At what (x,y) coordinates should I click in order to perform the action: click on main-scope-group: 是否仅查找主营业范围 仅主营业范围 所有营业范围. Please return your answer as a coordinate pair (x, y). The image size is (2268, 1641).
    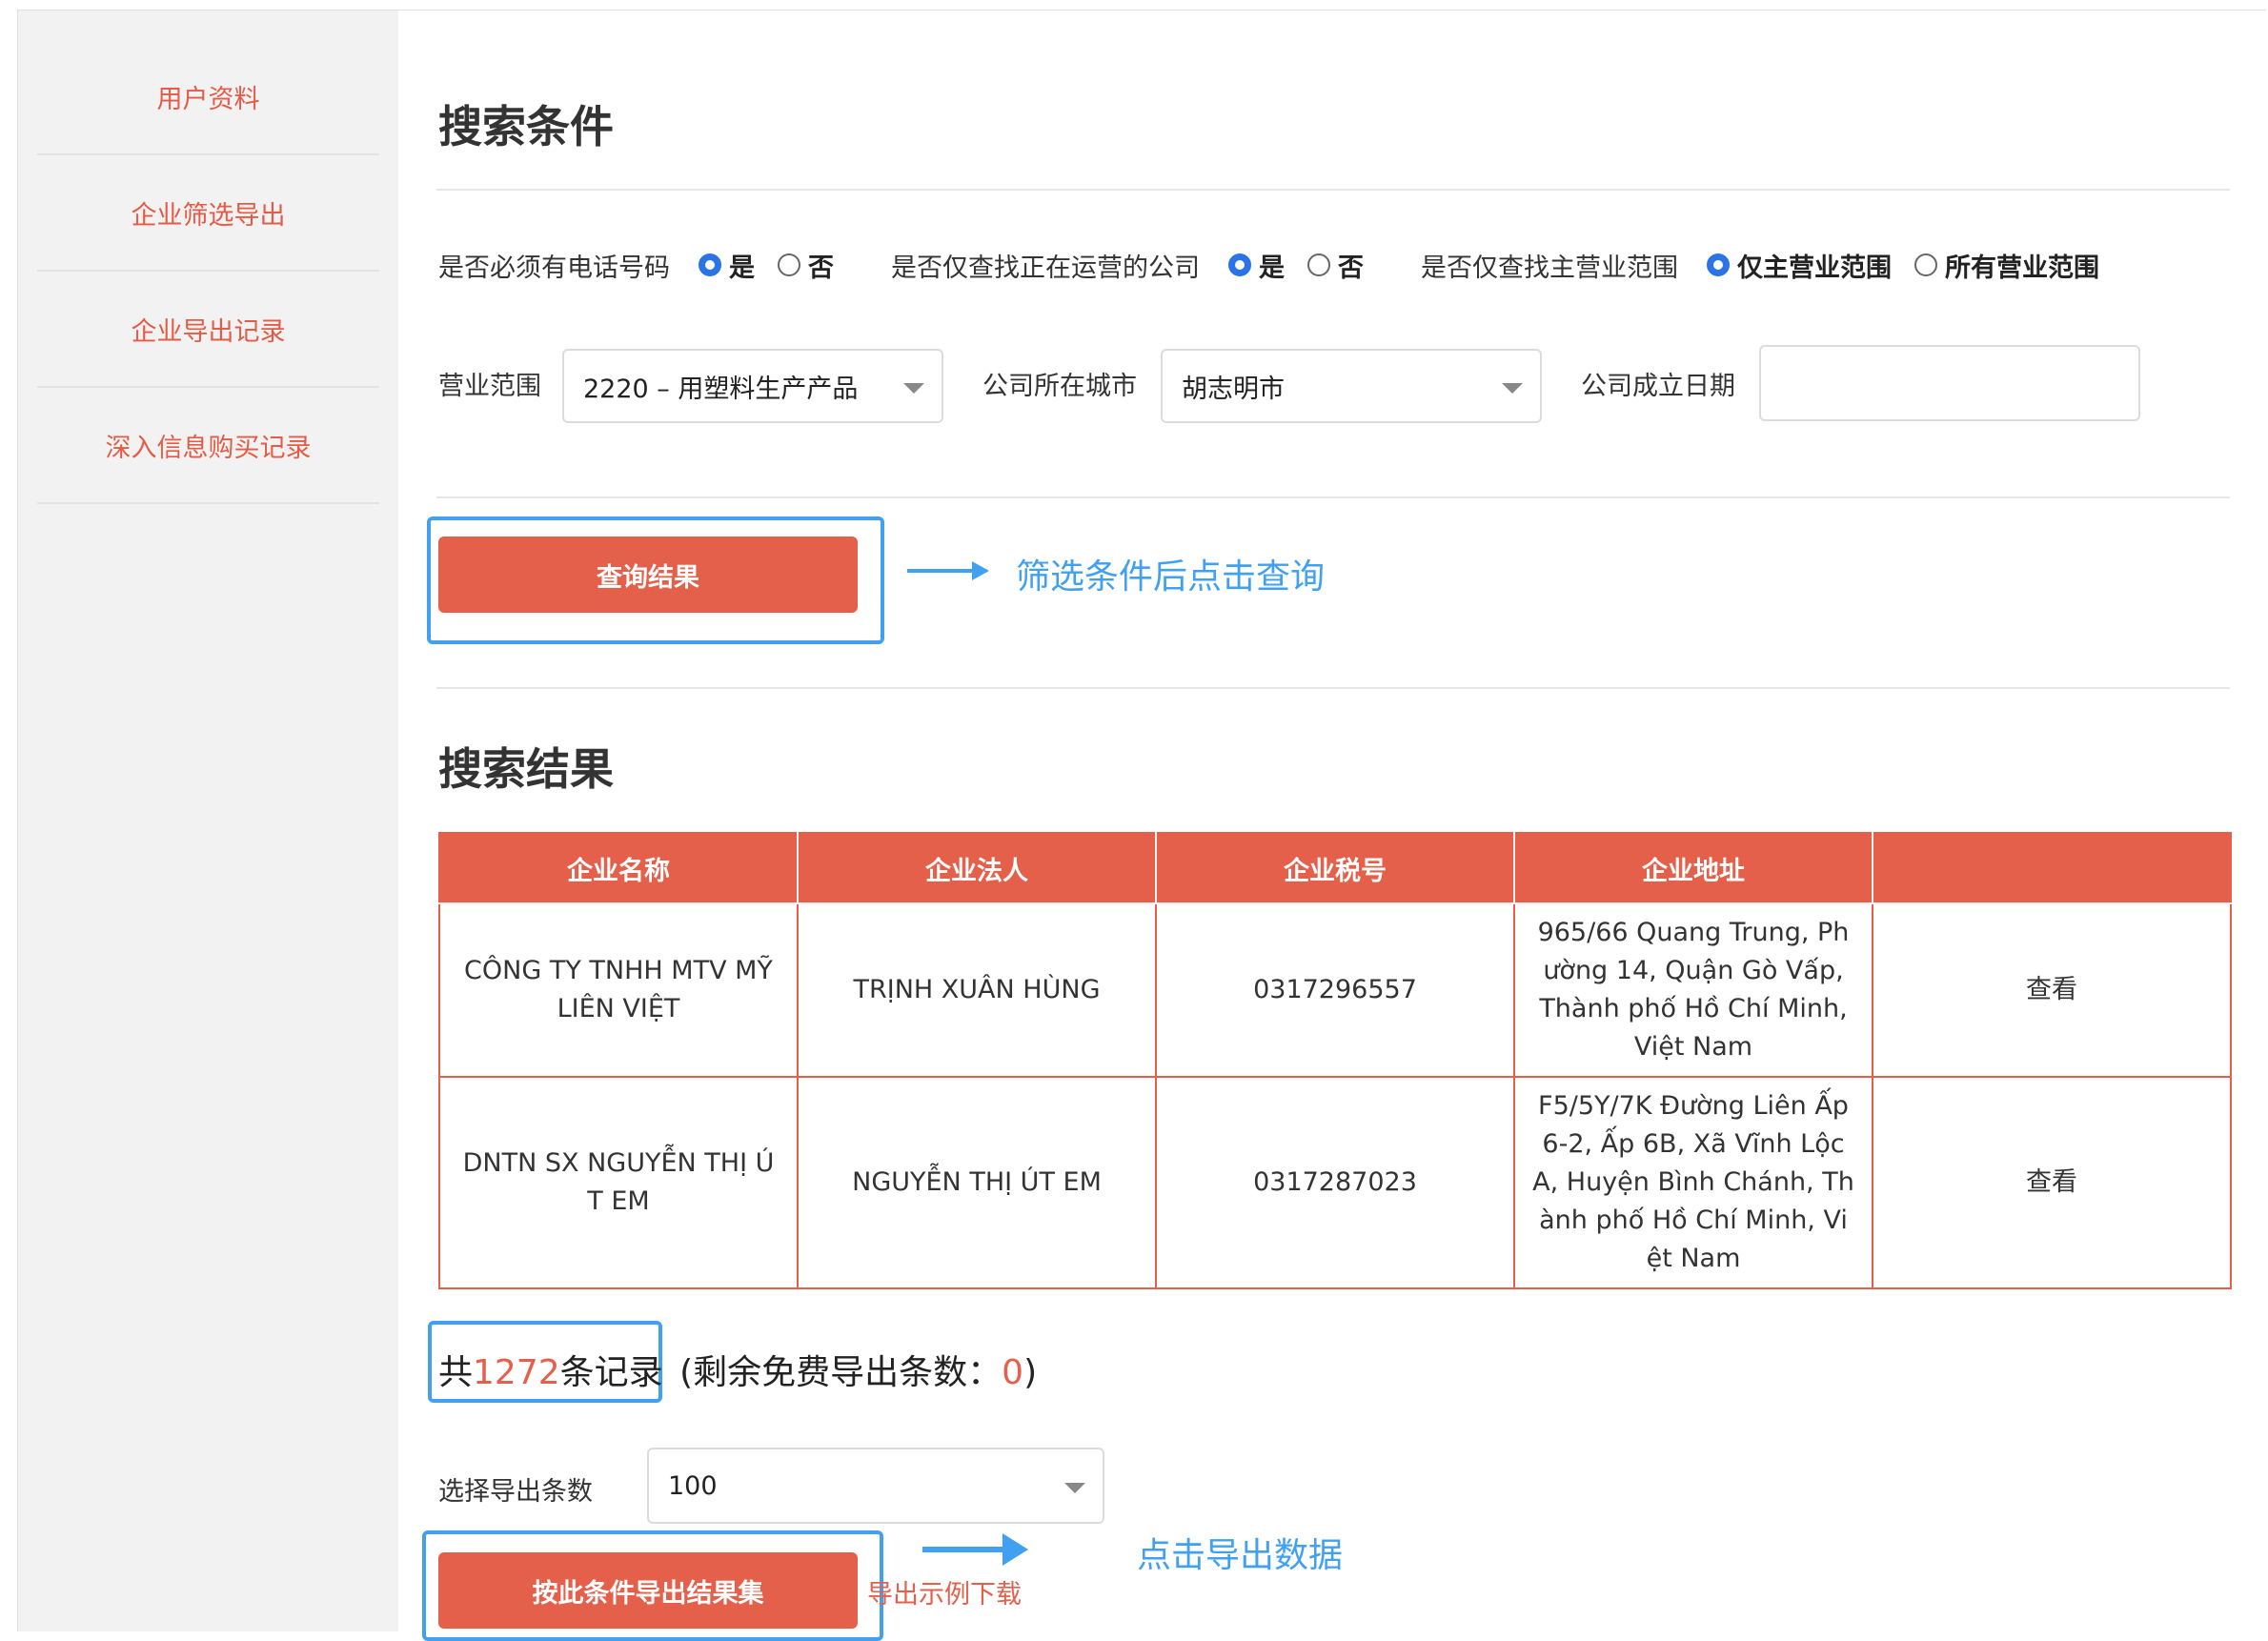
    Looking at the image, I should click on (1760, 266).